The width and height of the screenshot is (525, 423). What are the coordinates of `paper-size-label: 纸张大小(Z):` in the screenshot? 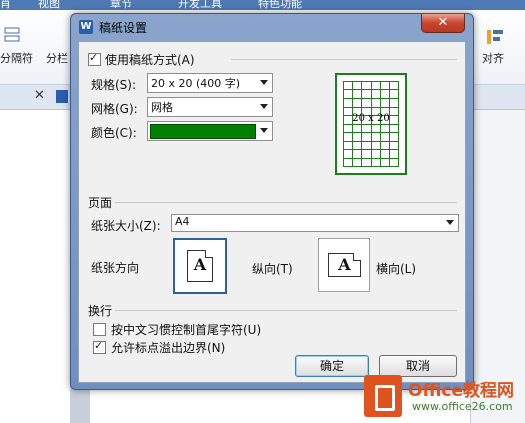 It's located at (126, 226).